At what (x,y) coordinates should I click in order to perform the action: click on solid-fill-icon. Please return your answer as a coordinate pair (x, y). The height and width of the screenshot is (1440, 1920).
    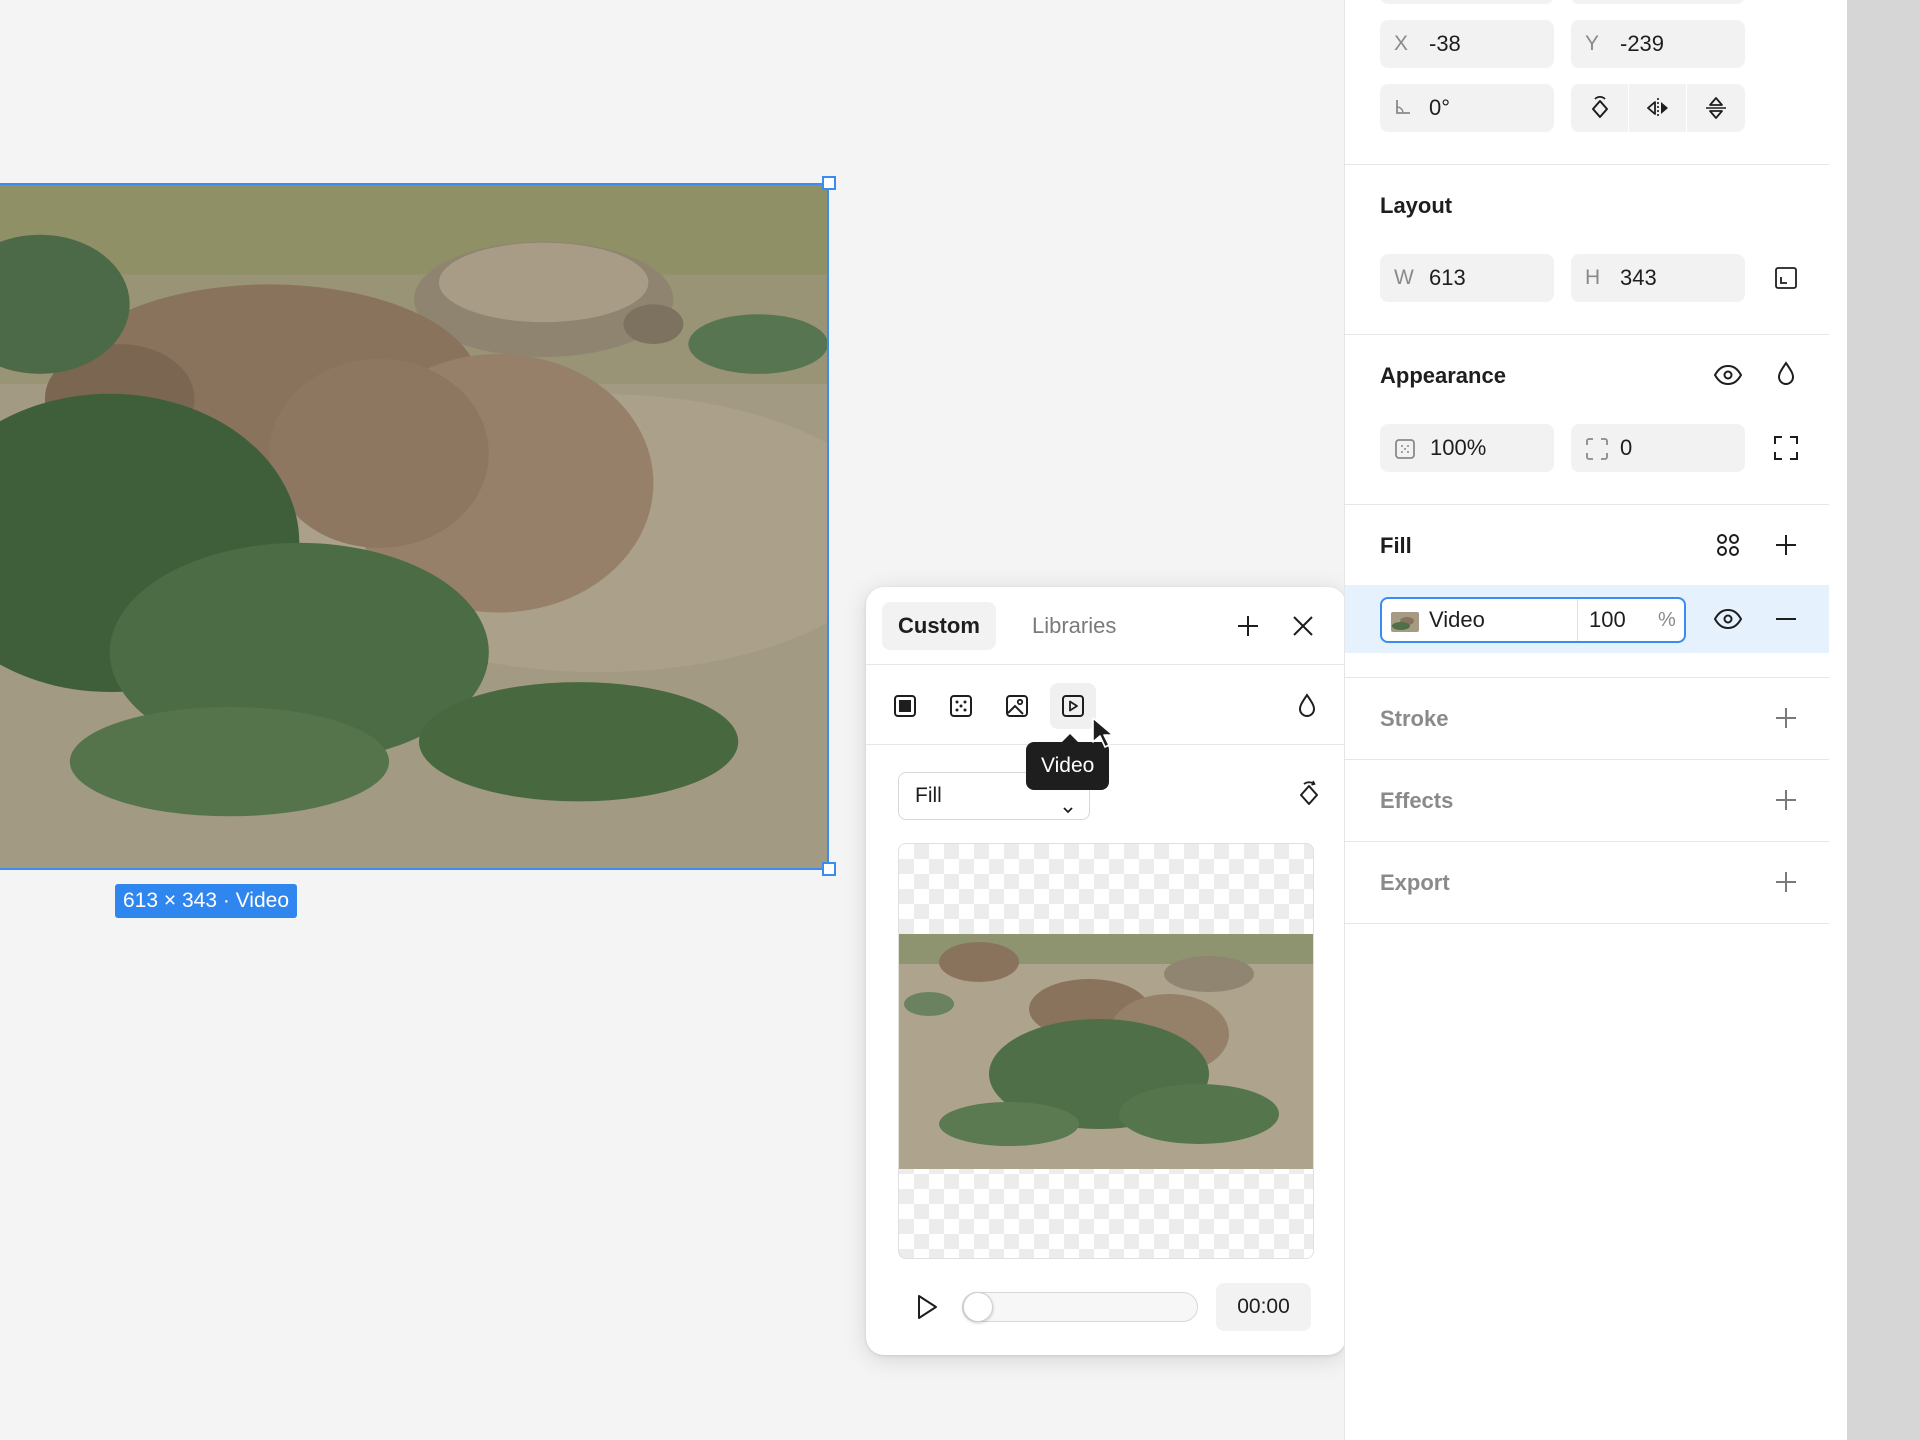
    Looking at the image, I should click on (905, 706).